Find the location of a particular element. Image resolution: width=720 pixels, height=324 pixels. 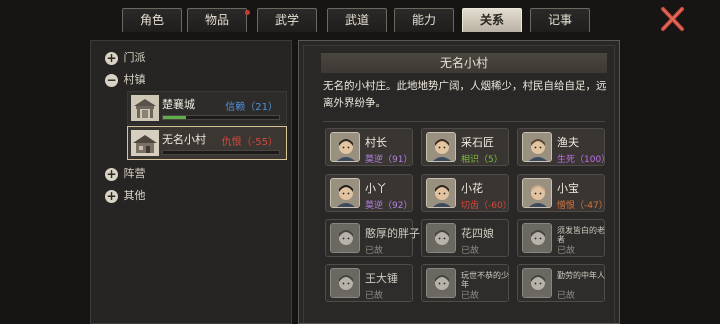

npc-card: 采石匠相识（5） is located at coordinates (465, 147).